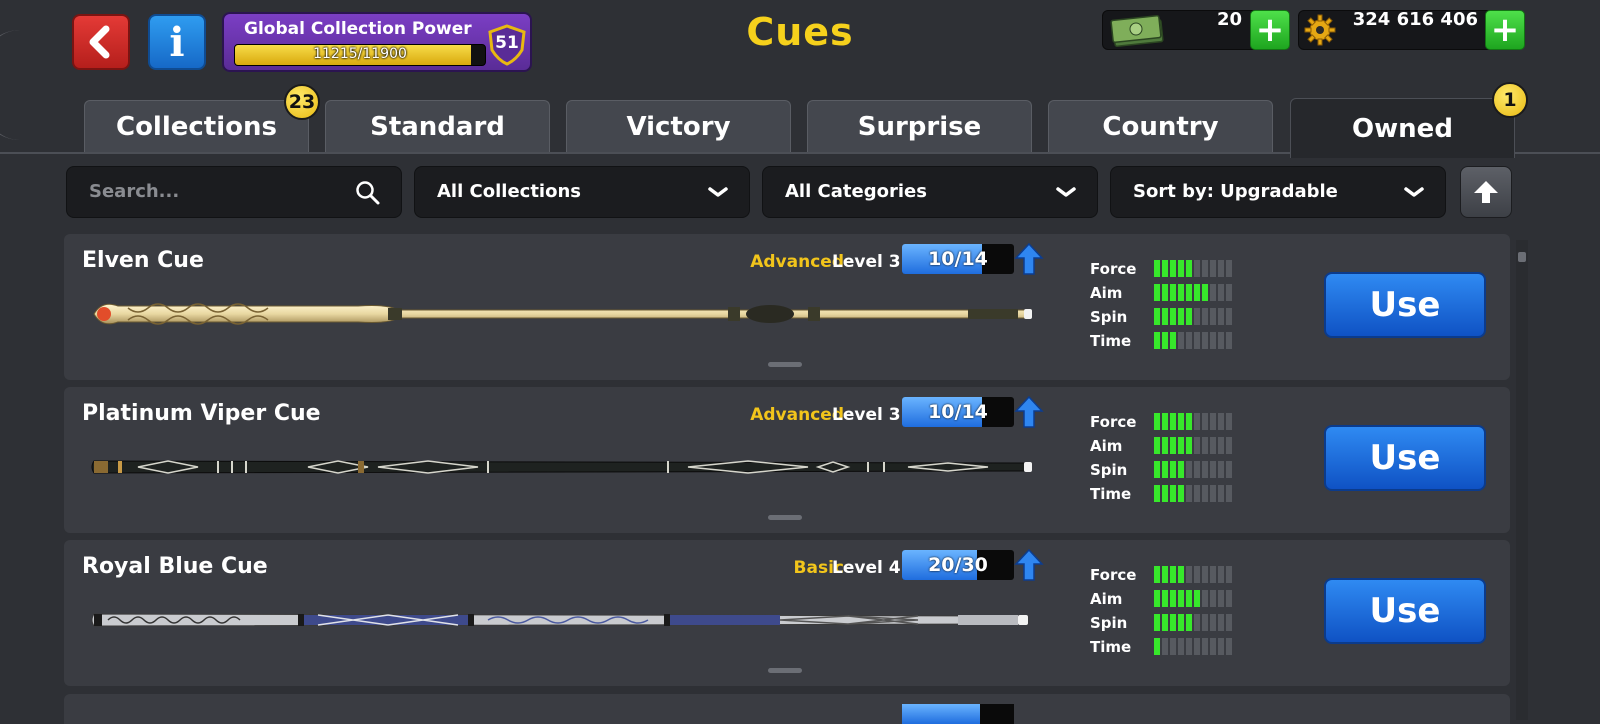  I want to click on stat-label-aim: Aim, so click(1106, 599).